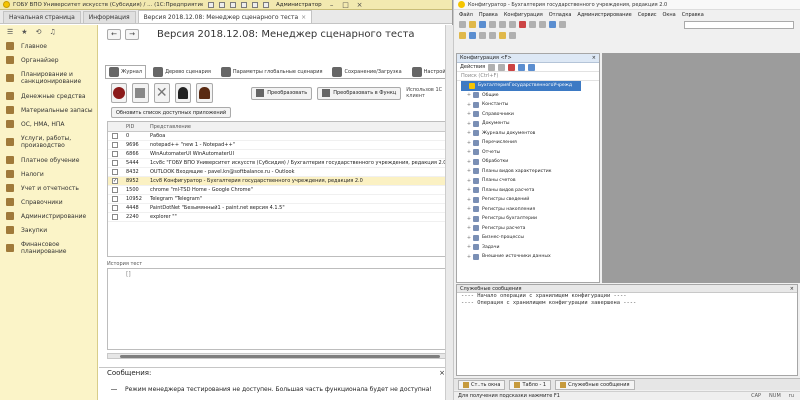  Describe the element at coordinates (48, 202) in the screenshot. I see `sidebar-item-catalogs: Справочники` at that location.